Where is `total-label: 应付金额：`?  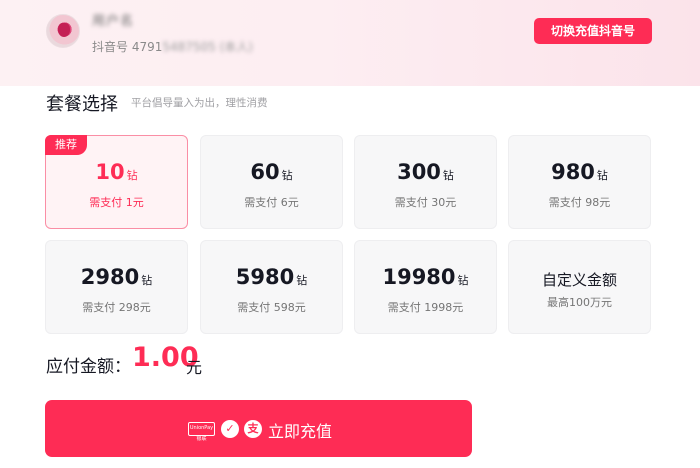 total-label: 应付金额： is located at coordinates (88, 367).